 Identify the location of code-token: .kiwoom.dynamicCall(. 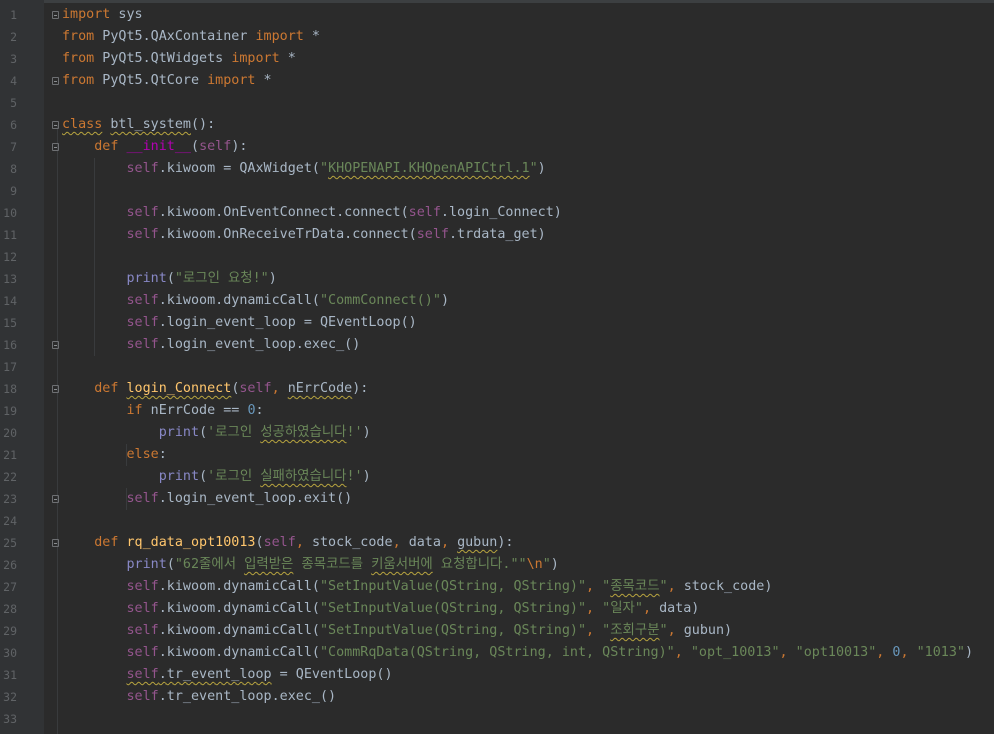
(239, 300).